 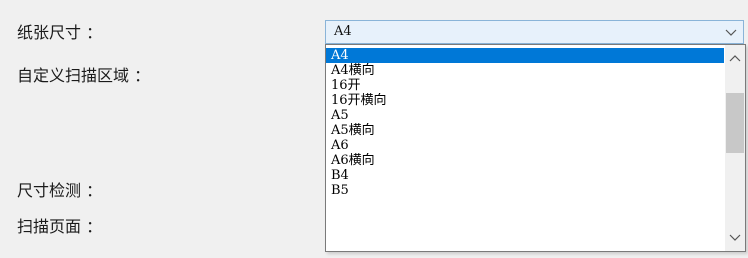 I want to click on scrollbar-thumb, so click(x=735, y=123).